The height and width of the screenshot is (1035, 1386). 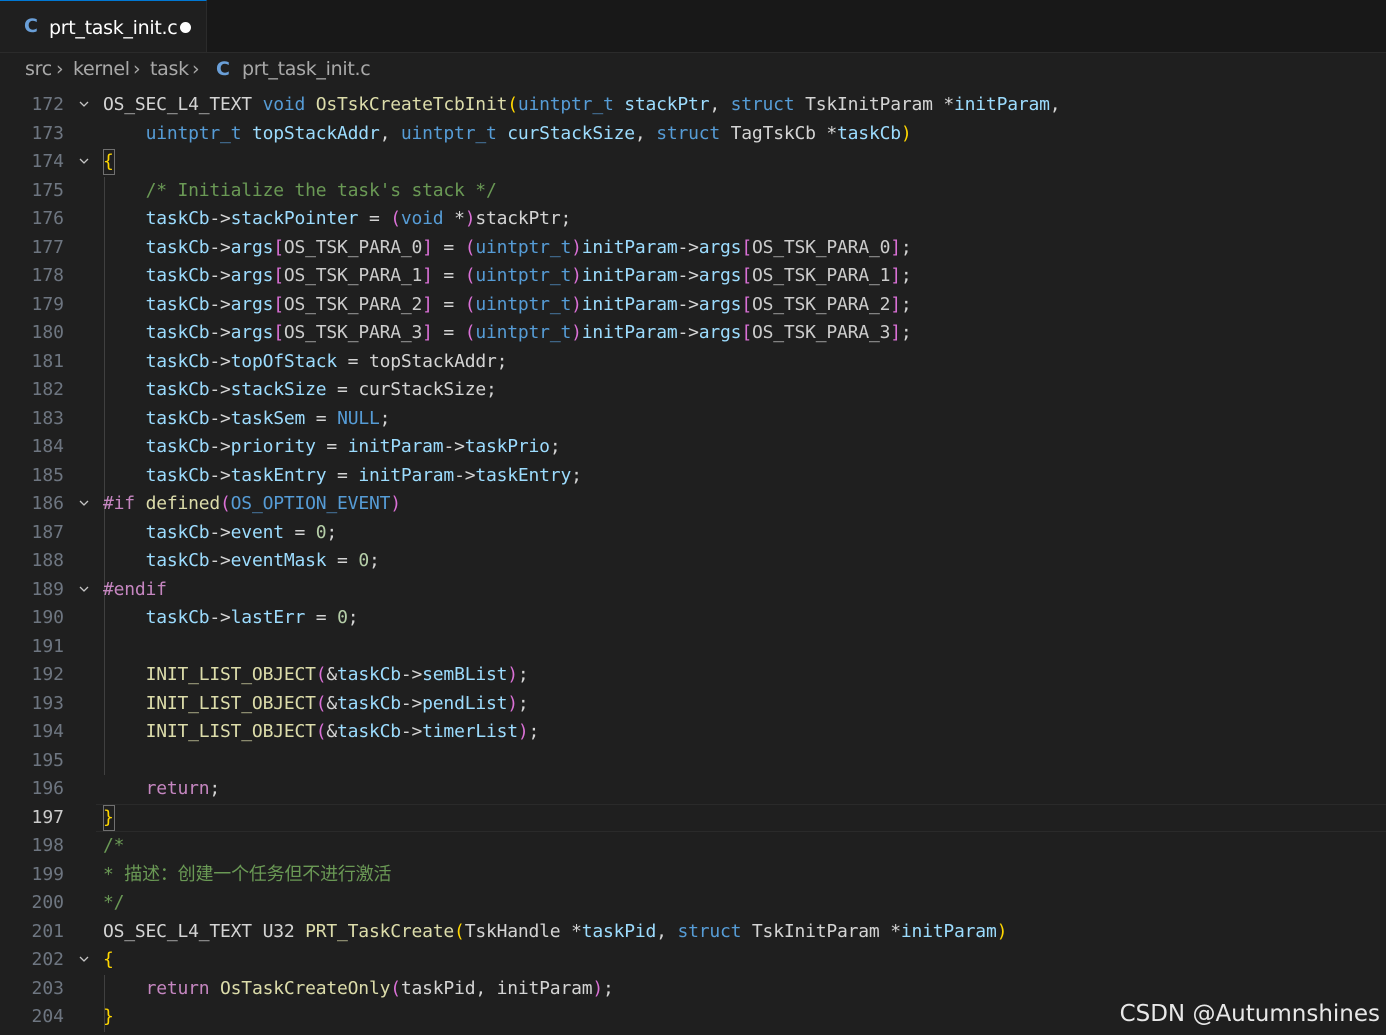 What do you see at coordinates (693, 419) in the screenshot?
I see `code-line: 183 taskCb->taskSem = NULL;` at bounding box center [693, 419].